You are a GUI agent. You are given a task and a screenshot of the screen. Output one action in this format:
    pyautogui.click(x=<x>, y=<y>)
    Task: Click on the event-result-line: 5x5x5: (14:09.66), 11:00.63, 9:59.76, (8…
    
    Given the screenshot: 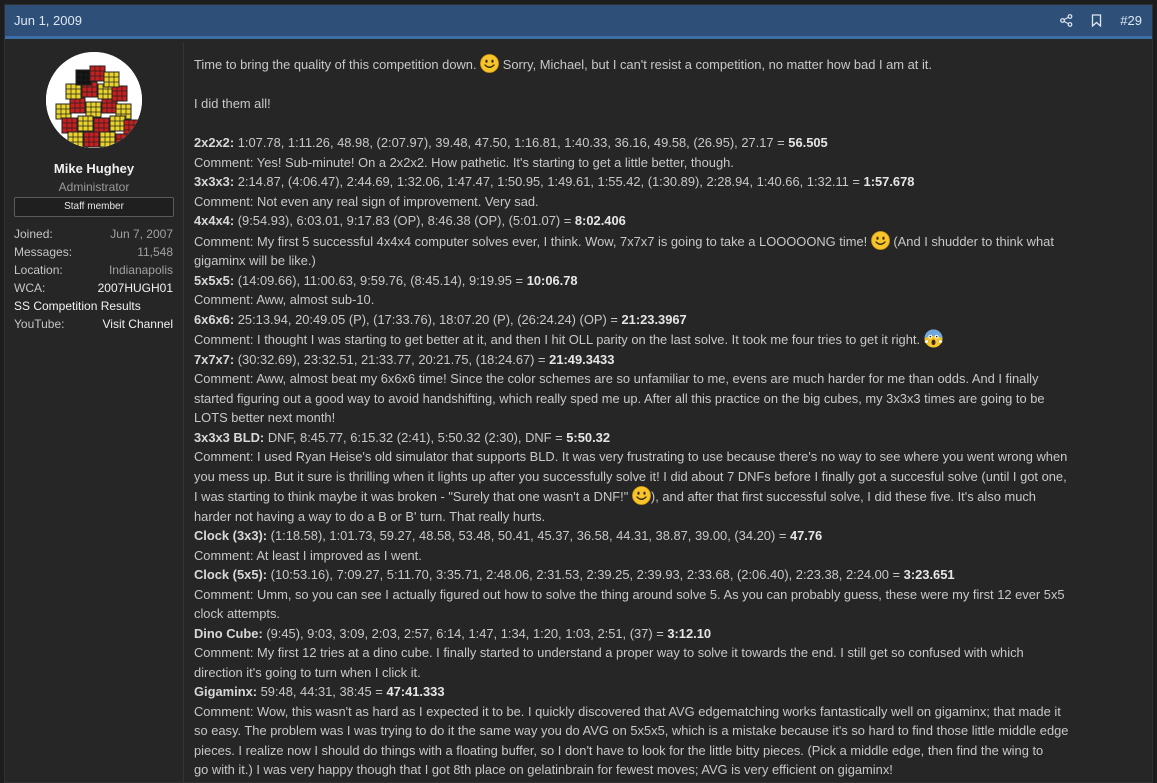 What is the action you would take?
    pyautogui.click(x=669, y=281)
    